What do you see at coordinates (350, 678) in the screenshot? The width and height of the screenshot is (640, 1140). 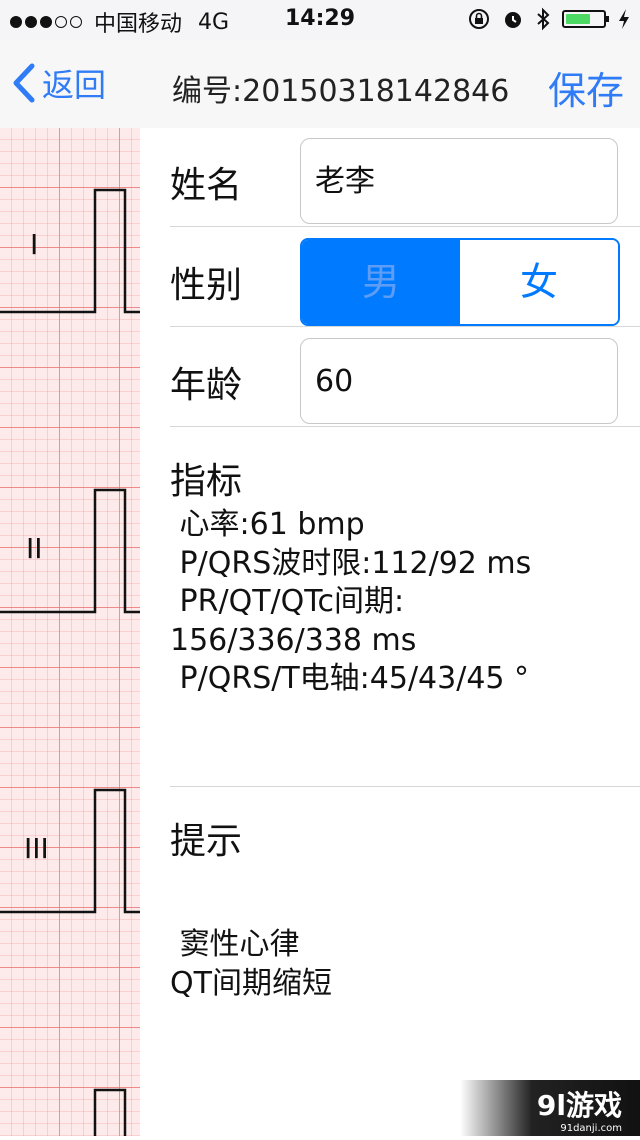 I see `metric-line: P/QRS/T电轴:45/43/45 °` at bounding box center [350, 678].